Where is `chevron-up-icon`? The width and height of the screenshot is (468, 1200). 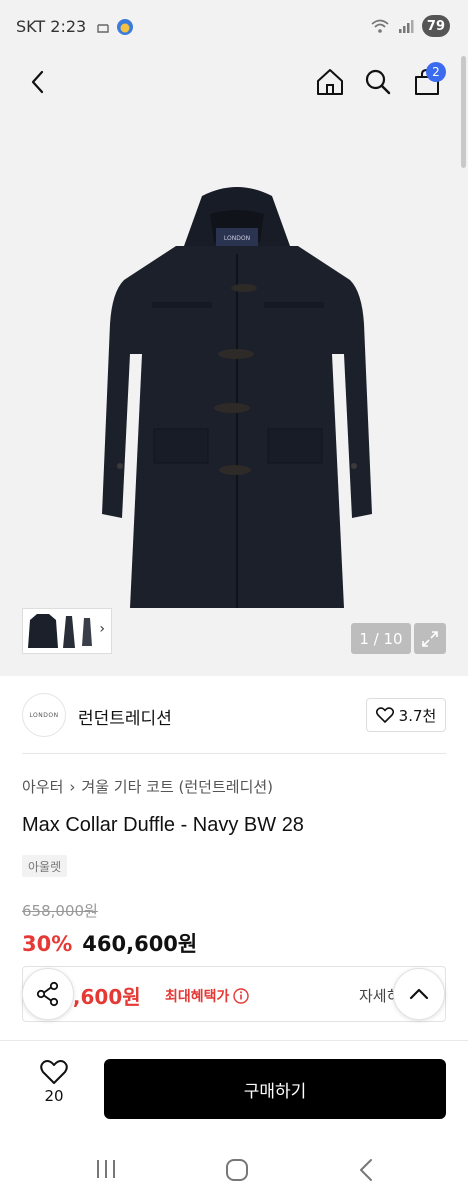 chevron-up-icon is located at coordinates (419, 994).